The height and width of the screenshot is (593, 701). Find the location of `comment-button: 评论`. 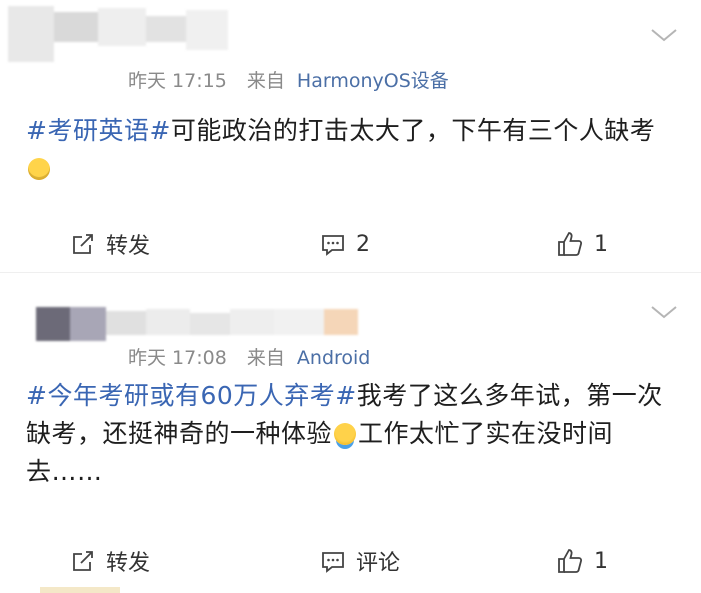

comment-button: 评论 is located at coordinates (360, 561).